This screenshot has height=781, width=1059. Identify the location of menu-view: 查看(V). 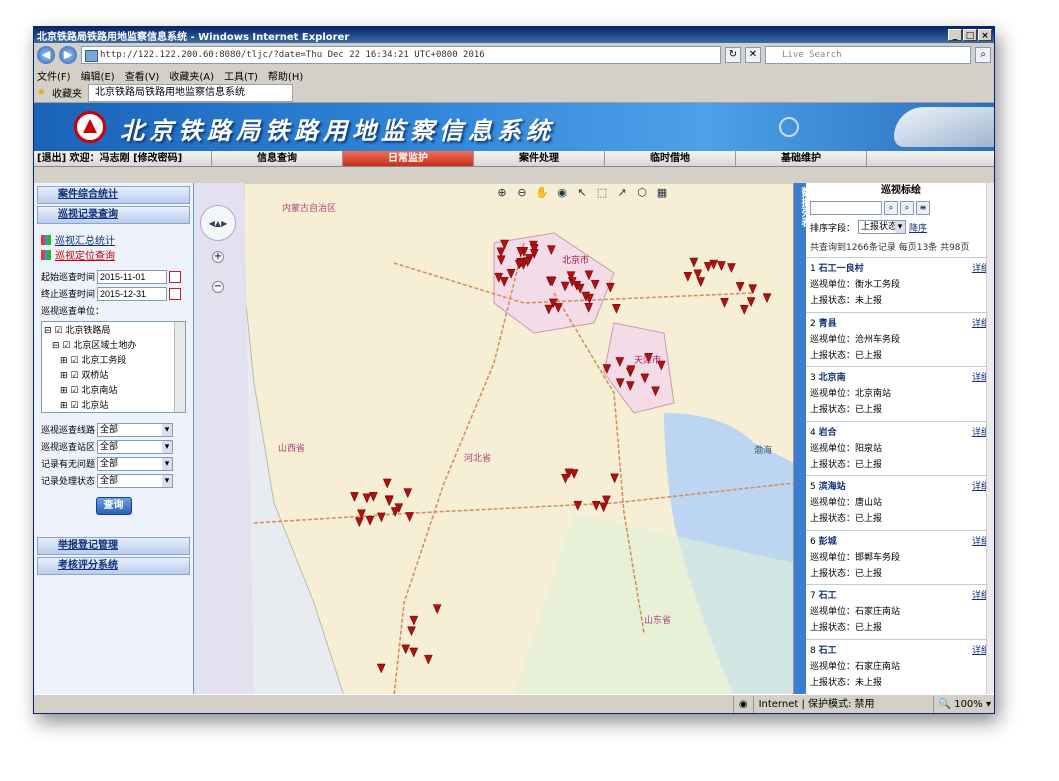
(142, 75).